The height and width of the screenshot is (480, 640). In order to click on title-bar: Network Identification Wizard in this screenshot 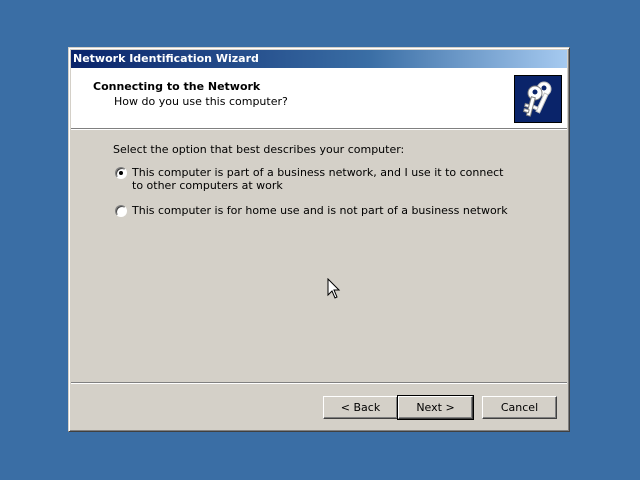, I will do `click(319, 59)`.